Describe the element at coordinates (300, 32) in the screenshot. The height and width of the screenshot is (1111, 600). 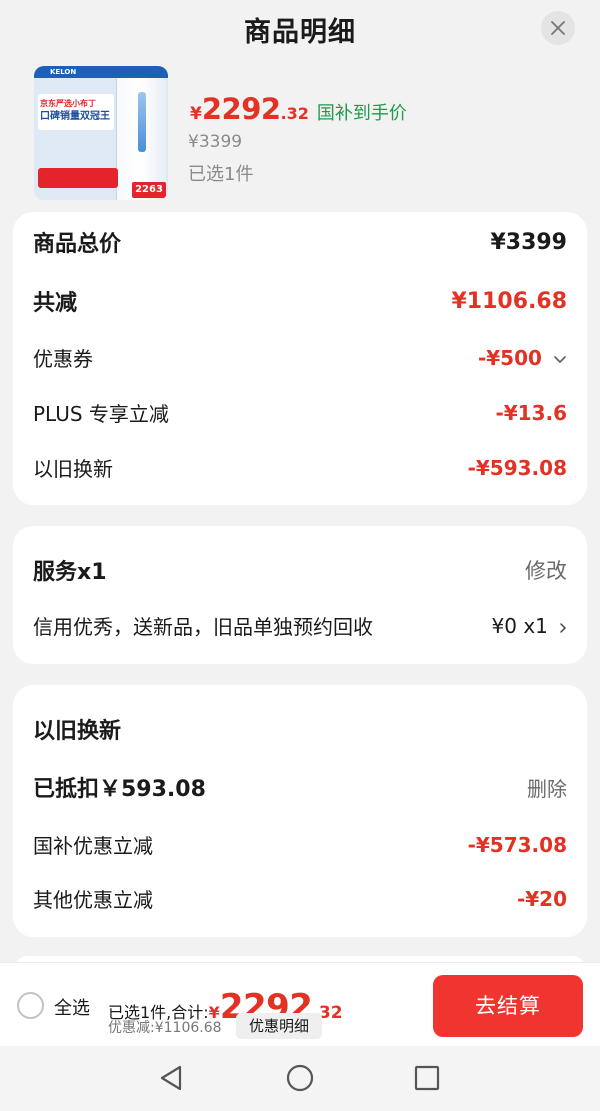
I see `page-title: 商品明细` at that location.